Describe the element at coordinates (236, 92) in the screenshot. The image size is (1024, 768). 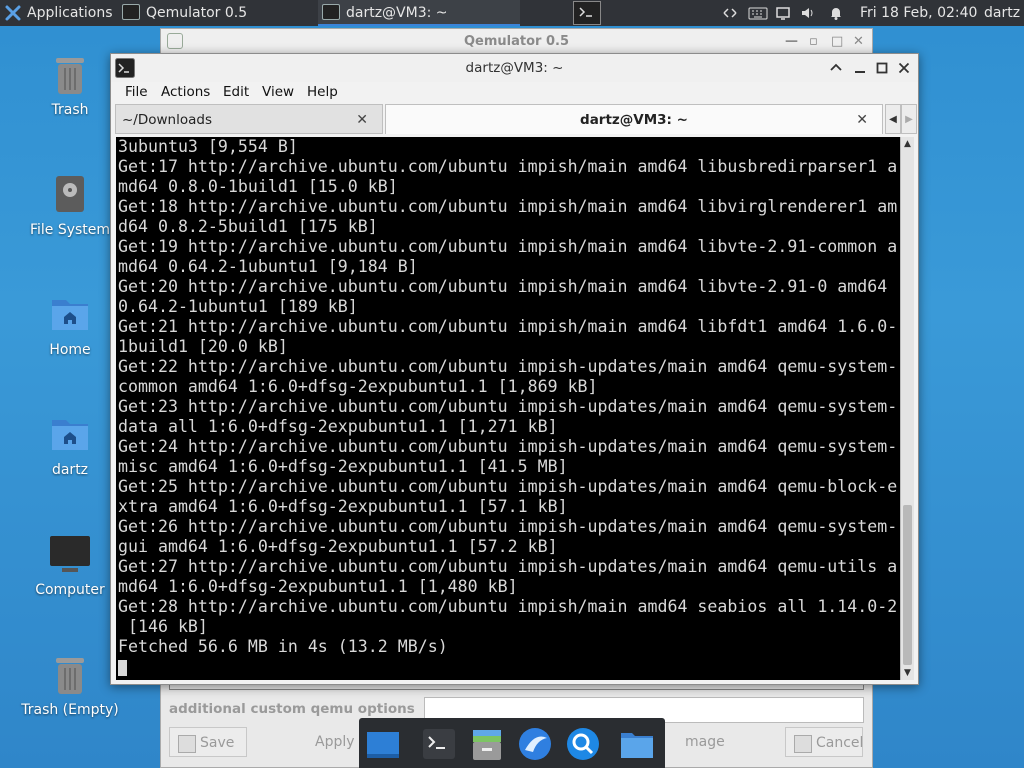
I see `menu-edit: Edit` at that location.